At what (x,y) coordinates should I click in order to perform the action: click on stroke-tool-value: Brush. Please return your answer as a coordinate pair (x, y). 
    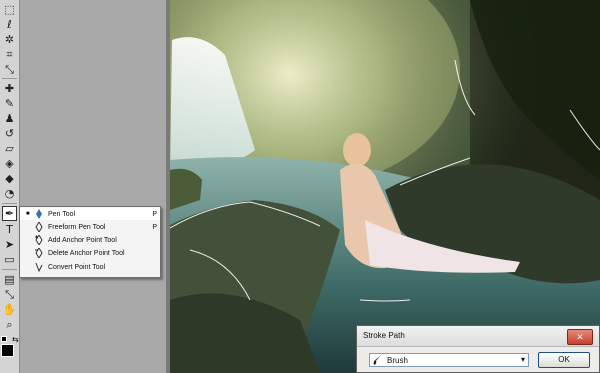
    Looking at the image, I should click on (397, 360).